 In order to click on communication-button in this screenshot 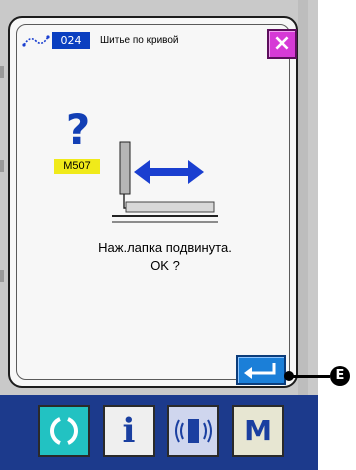, I will do `click(193, 431)`.